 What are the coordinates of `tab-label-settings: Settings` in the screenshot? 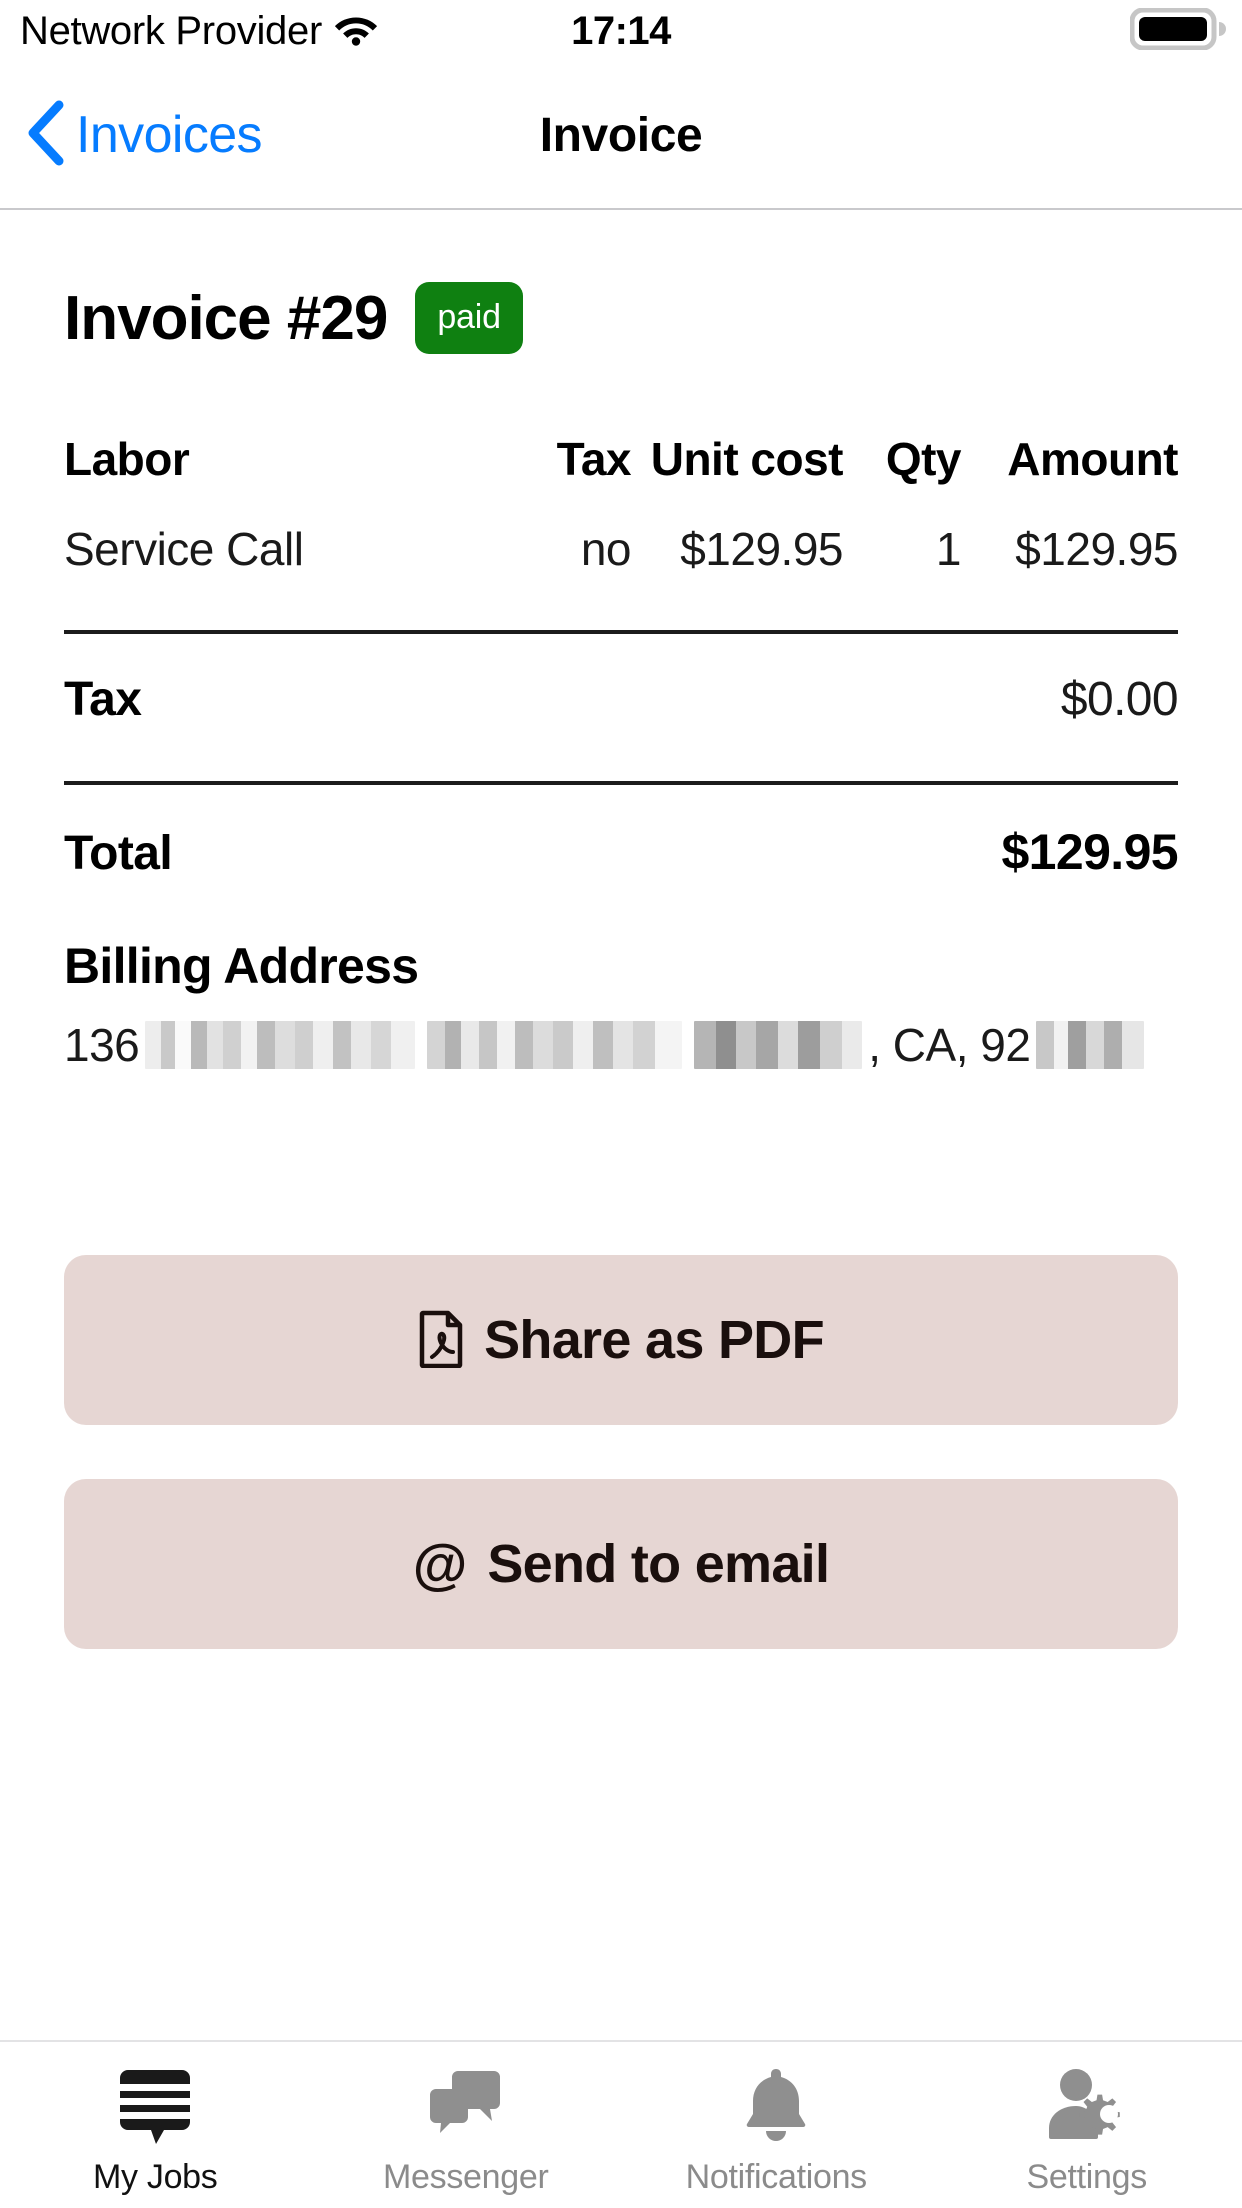 It's located at (1087, 2177).